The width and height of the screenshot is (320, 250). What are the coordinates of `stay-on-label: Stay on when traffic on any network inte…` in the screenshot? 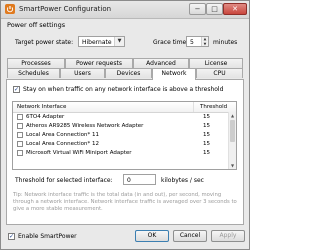 It's located at (123, 89).